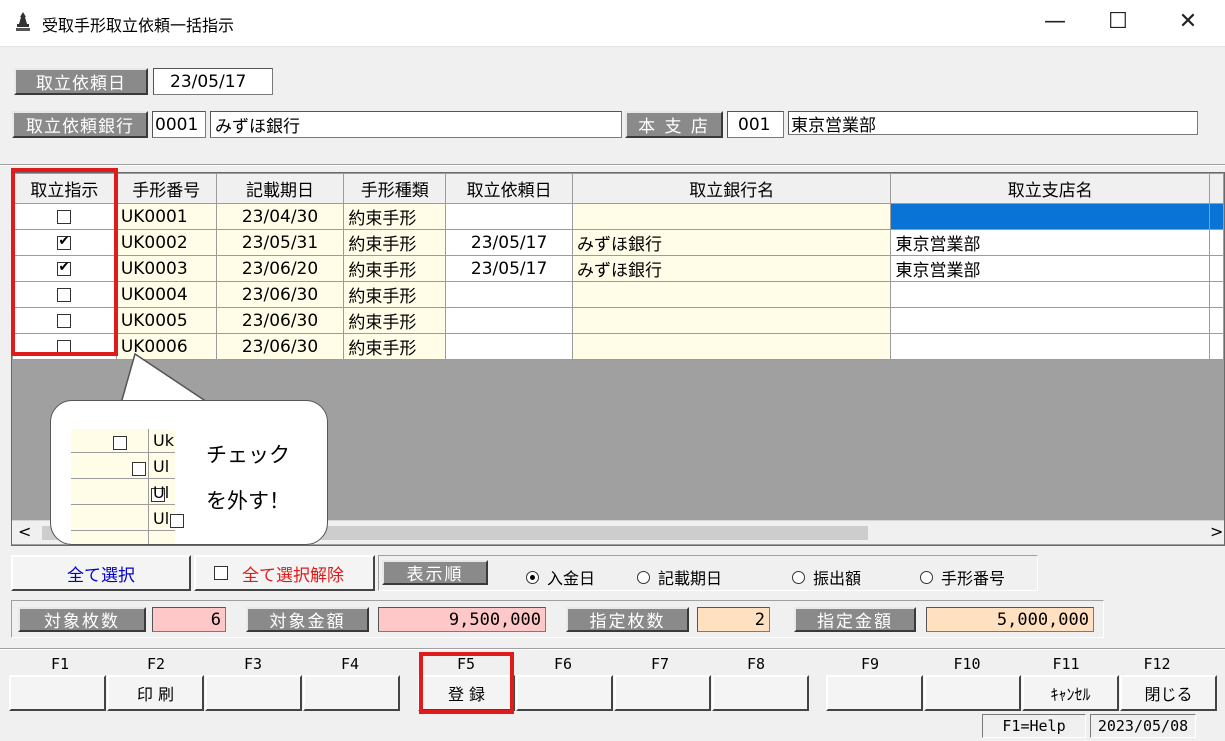 This screenshot has width=1225, height=741. I want to click on col-header-branch-name: 取立支店名, so click(1050, 188).